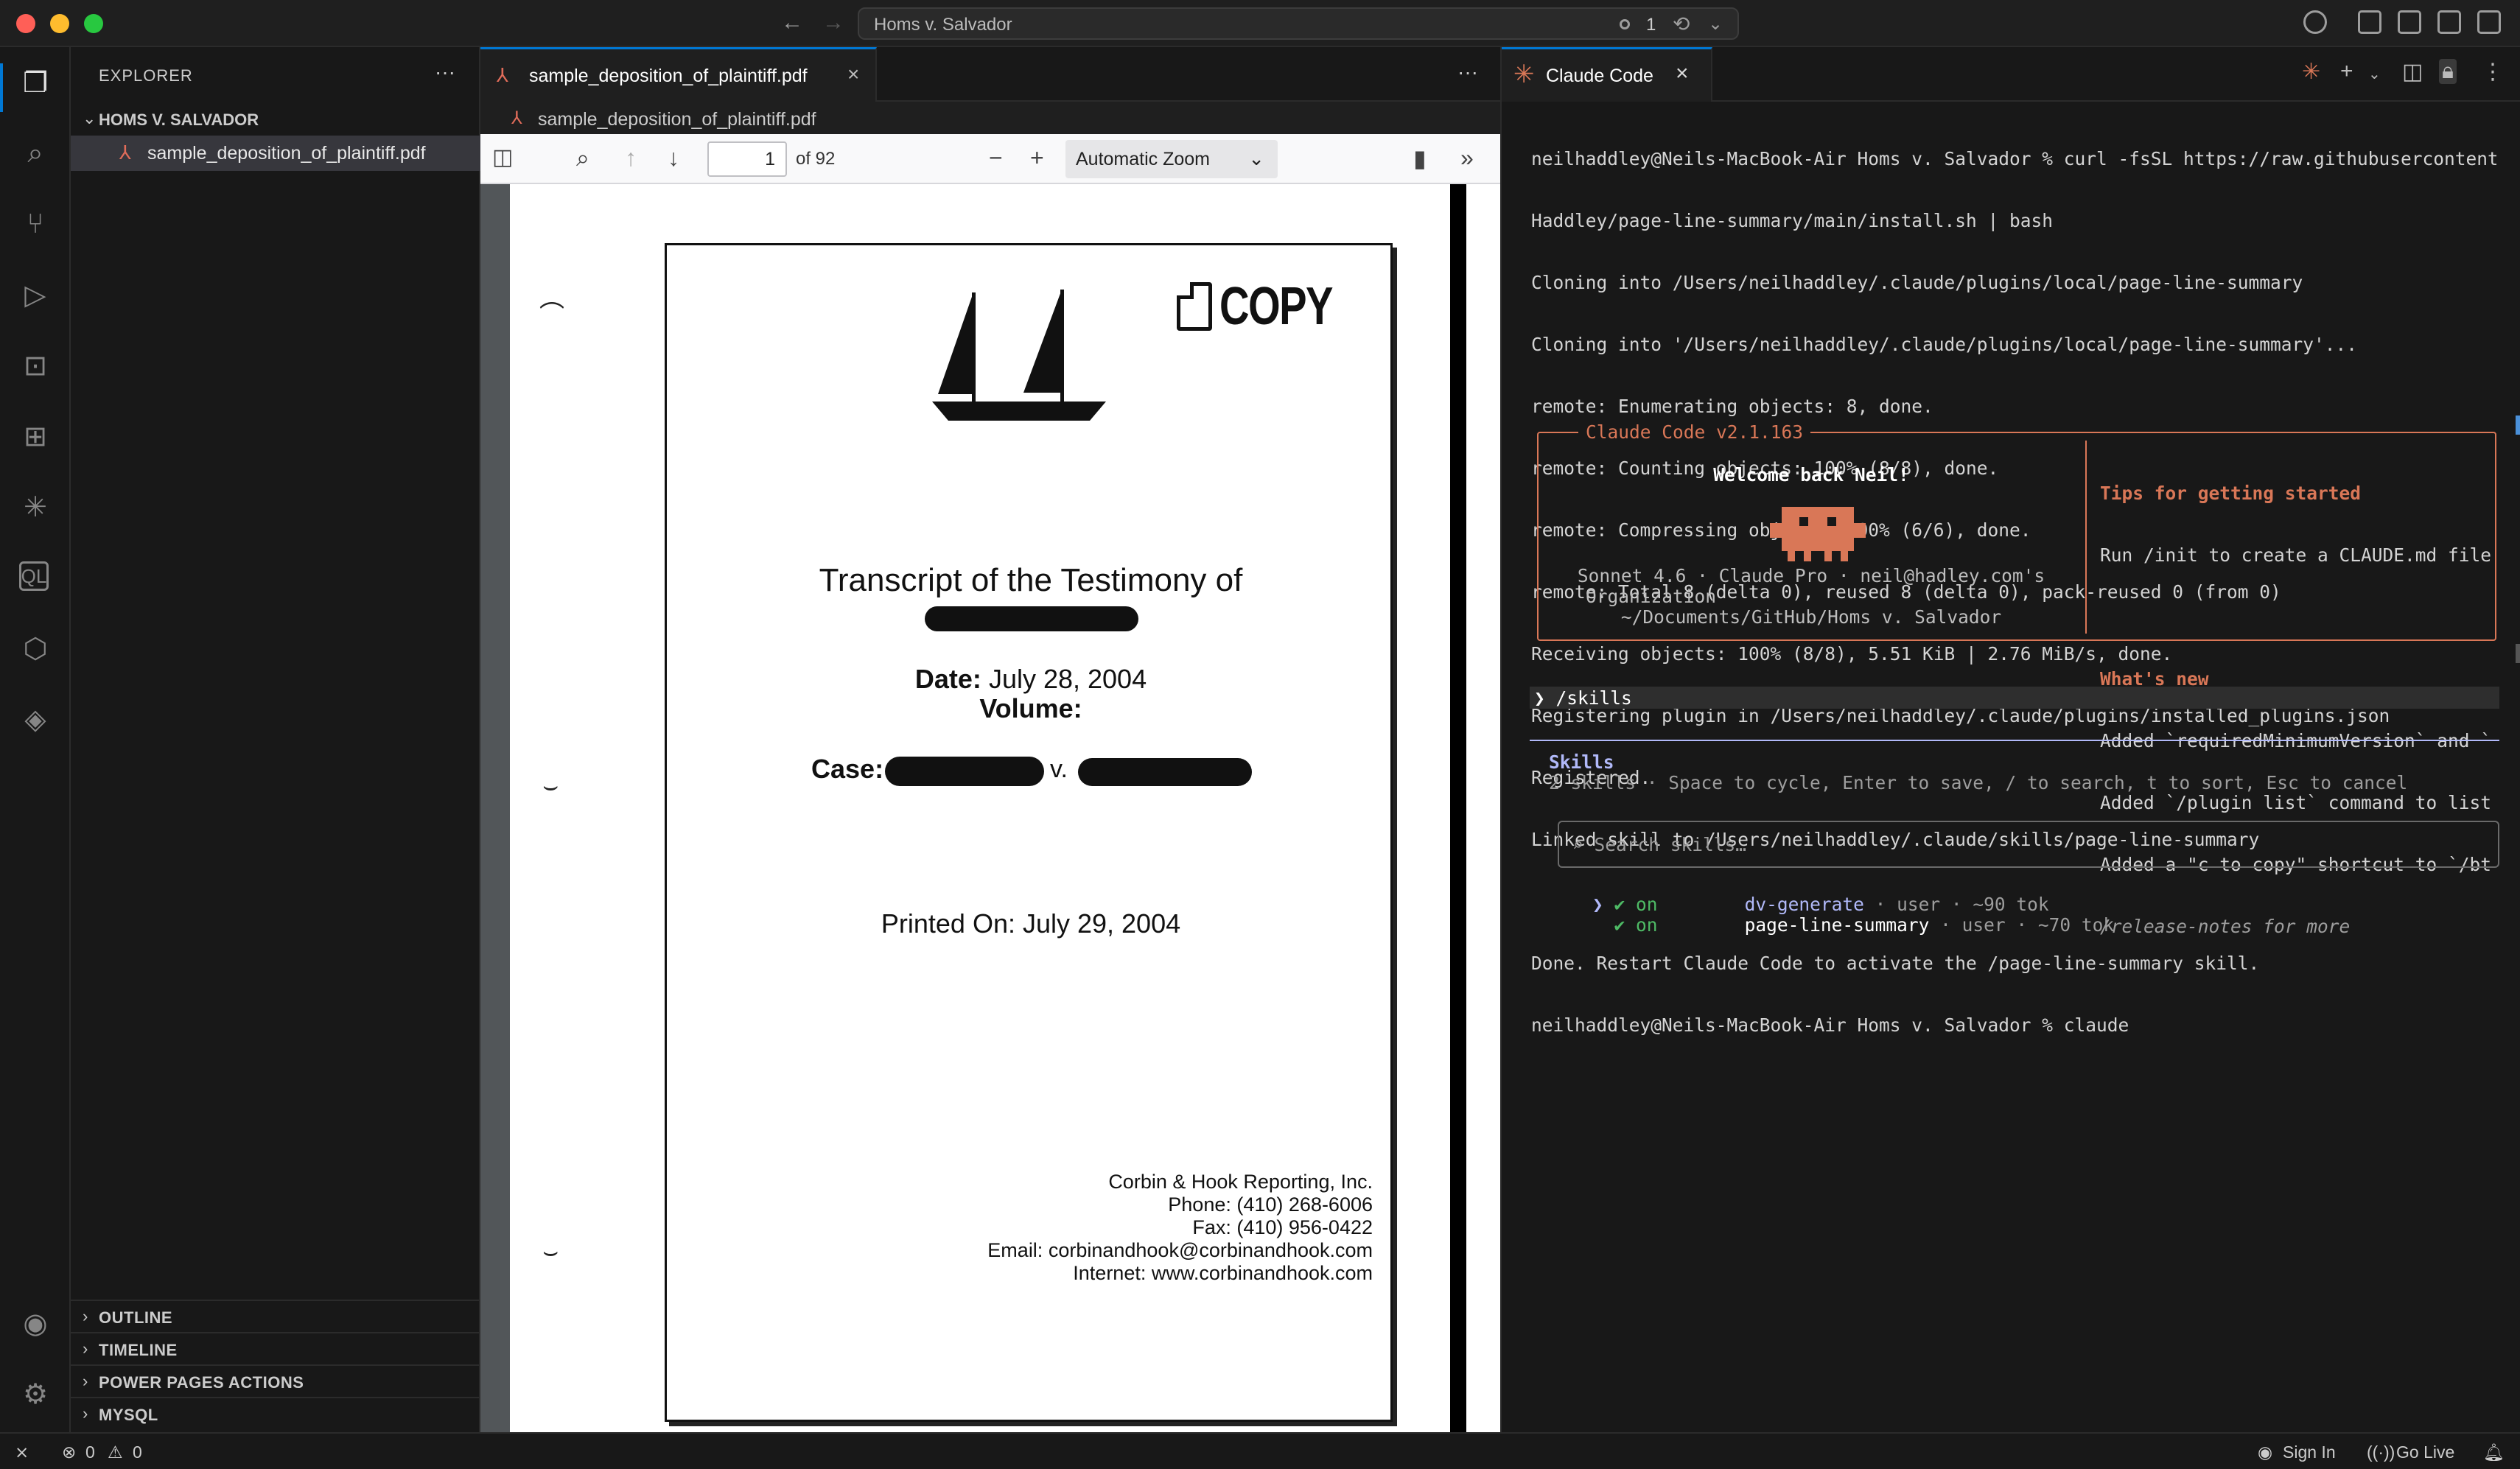 Image resolution: width=2520 pixels, height=1469 pixels. I want to click on source-control-icon: ⑂, so click(35, 224).